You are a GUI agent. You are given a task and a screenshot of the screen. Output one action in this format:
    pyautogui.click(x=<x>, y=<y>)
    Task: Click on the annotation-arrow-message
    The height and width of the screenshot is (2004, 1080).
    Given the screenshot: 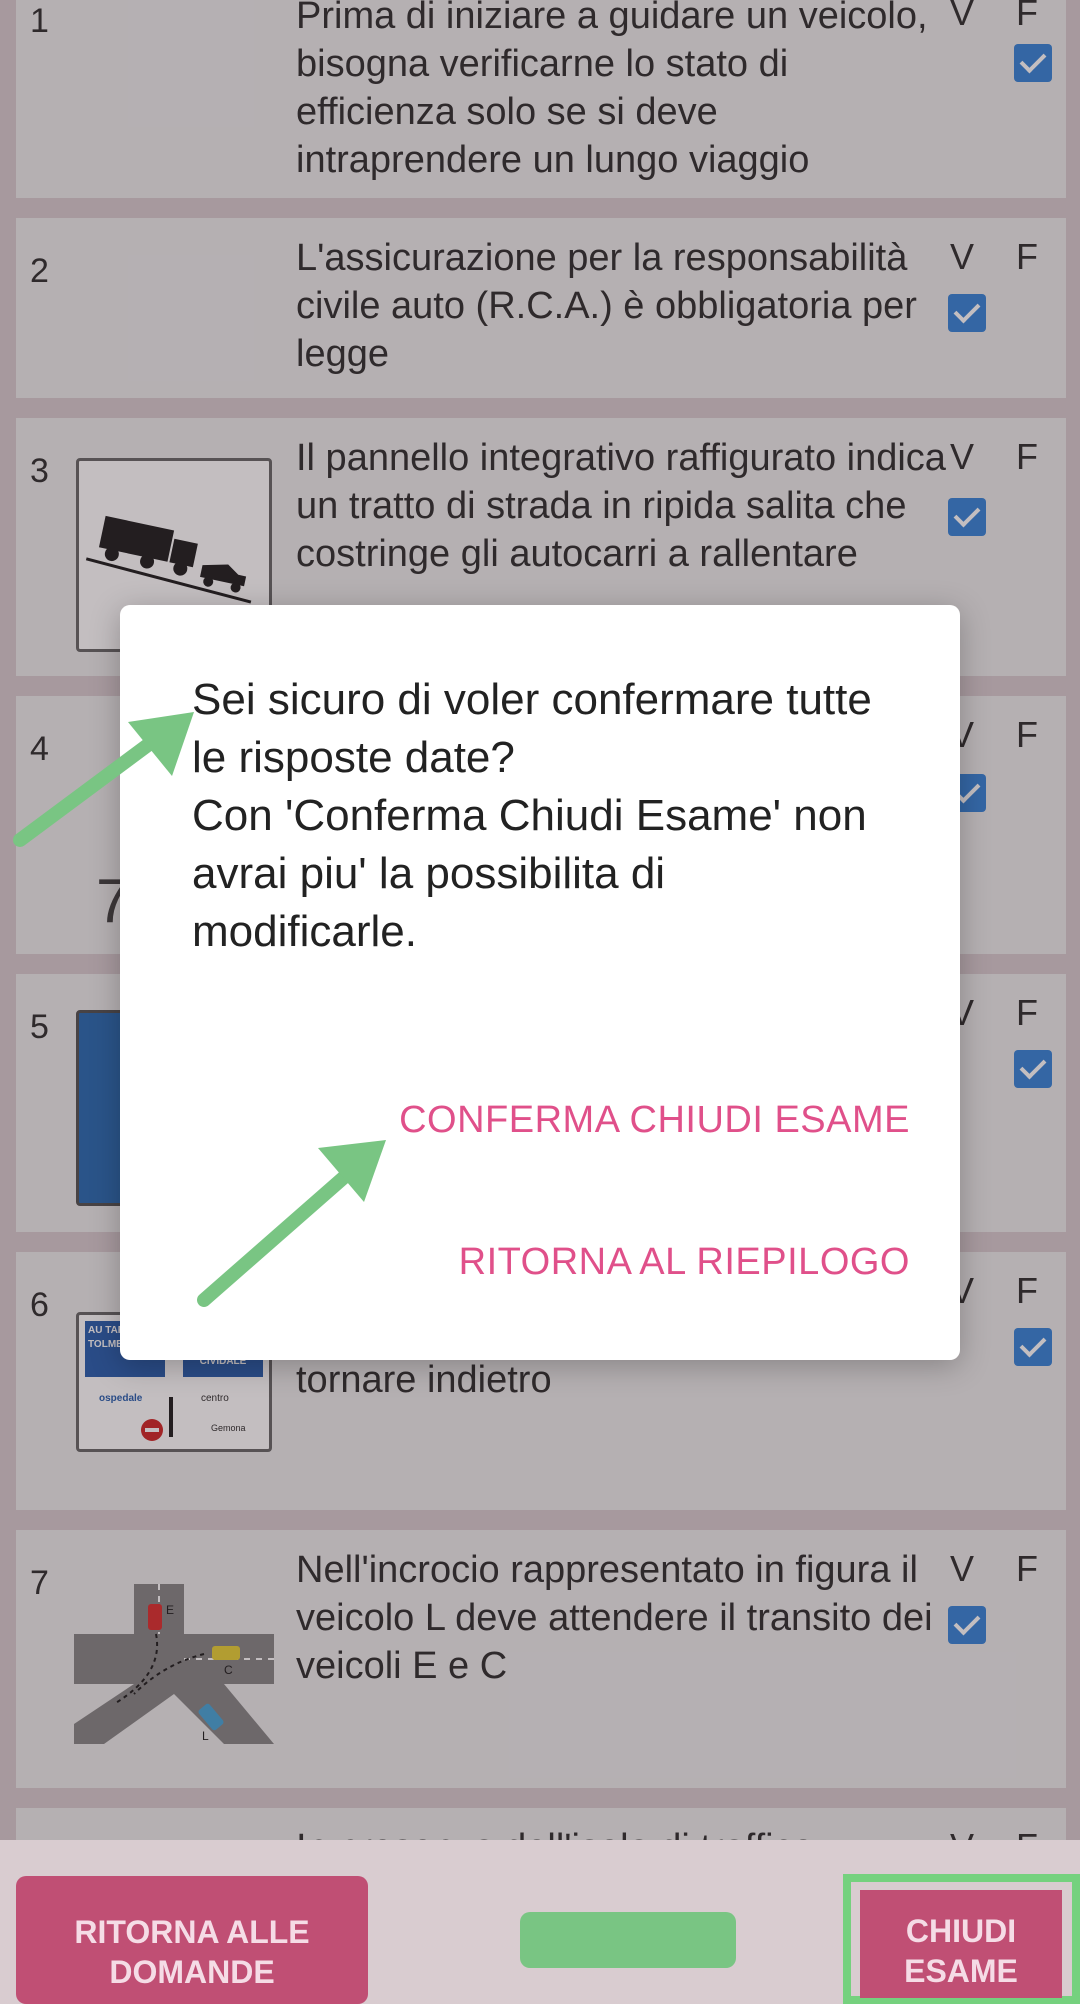 What is the action you would take?
    pyautogui.click(x=103, y=779)
    